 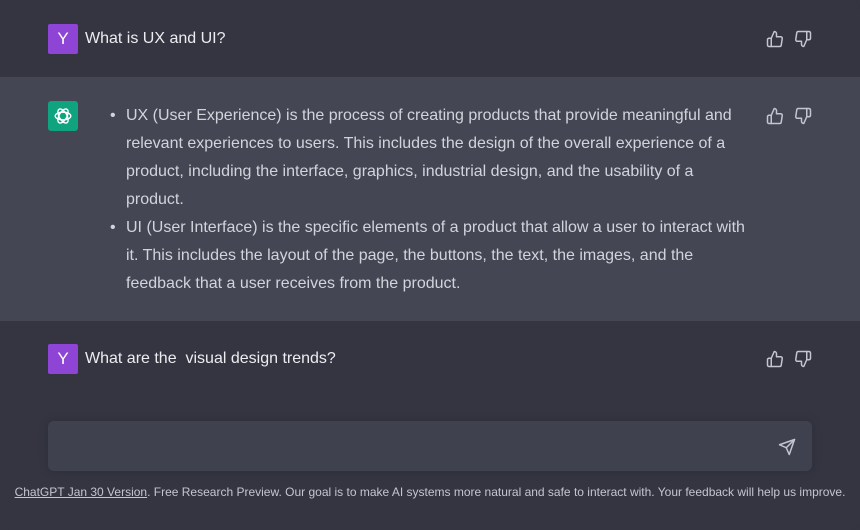 What do you see at coordinates (430, 360) in the screenshot?
I see `message-row-user: Y What are the visual design trends?` at bounding box center [430, 360].